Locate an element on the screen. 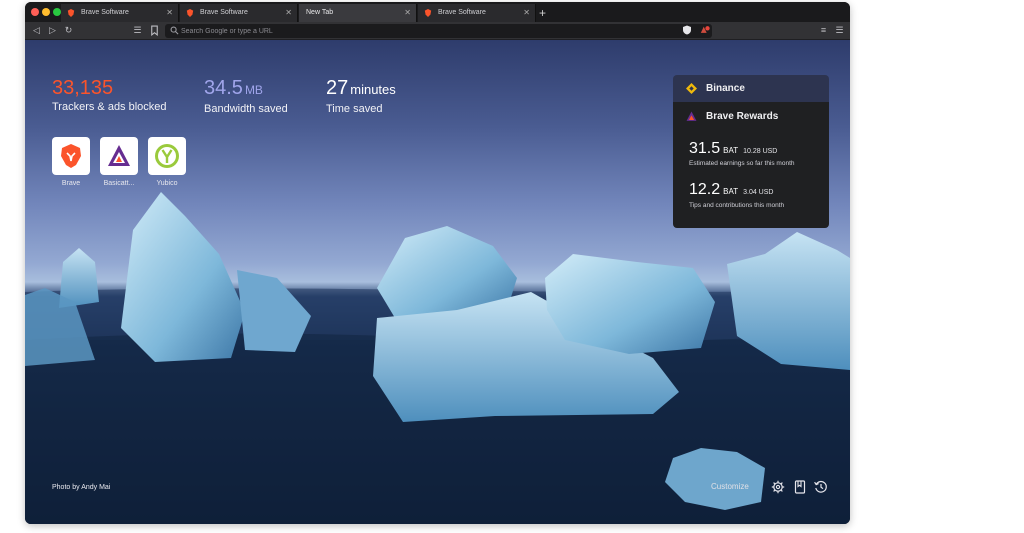 This screenshot has height=533, width=1024. tips-usd: 3.04 USD is located at coordinates (758, 192).